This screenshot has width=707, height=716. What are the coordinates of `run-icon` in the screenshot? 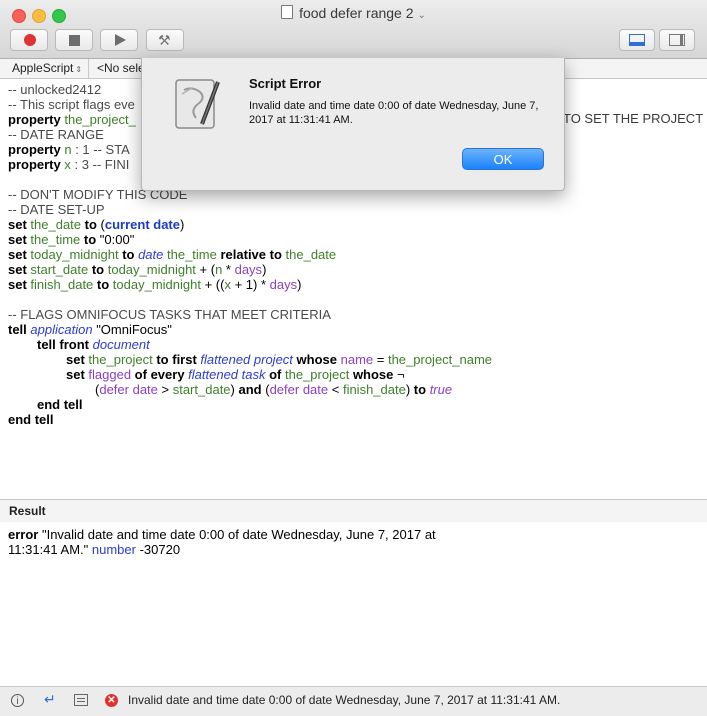 It's located at (120, 40).